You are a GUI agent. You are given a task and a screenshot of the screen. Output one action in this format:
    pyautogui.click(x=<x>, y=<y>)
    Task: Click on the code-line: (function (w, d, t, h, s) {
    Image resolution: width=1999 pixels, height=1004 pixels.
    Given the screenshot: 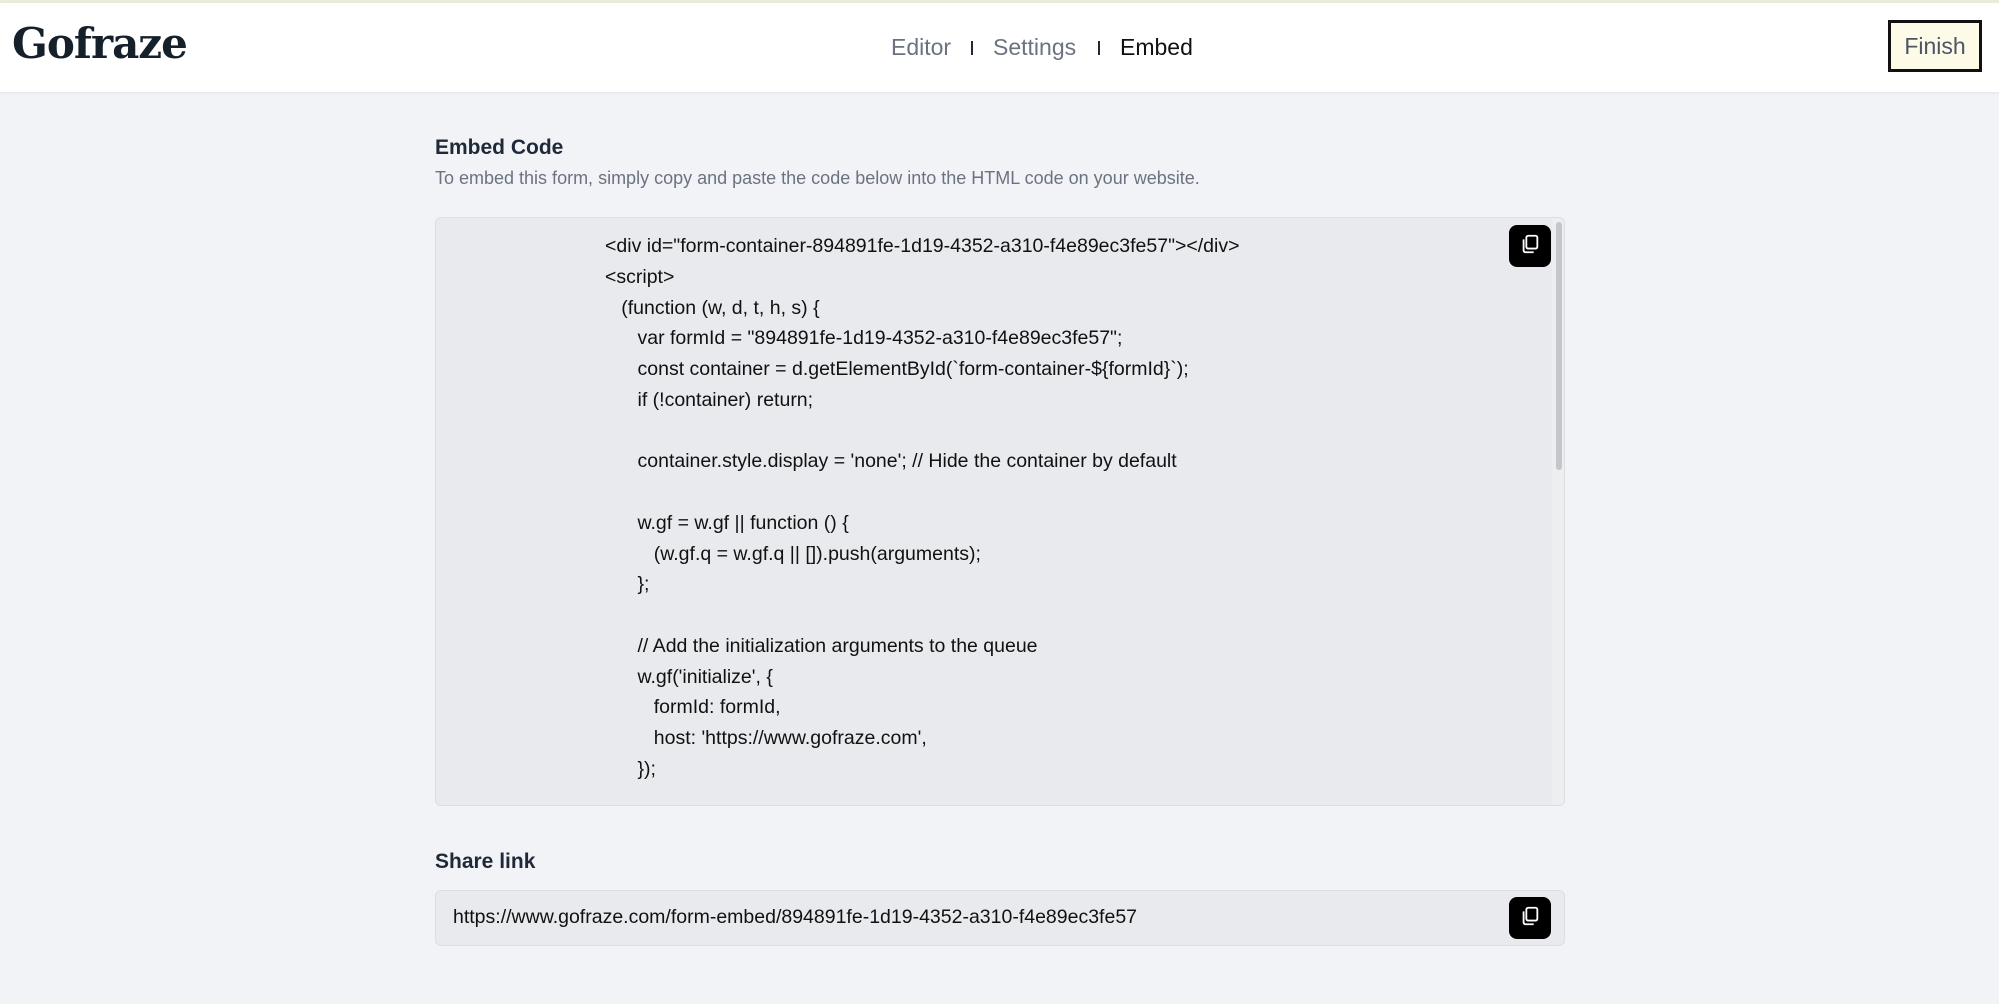 What is the action you would take?
    pyautogui.click(x=712, y=307)
    